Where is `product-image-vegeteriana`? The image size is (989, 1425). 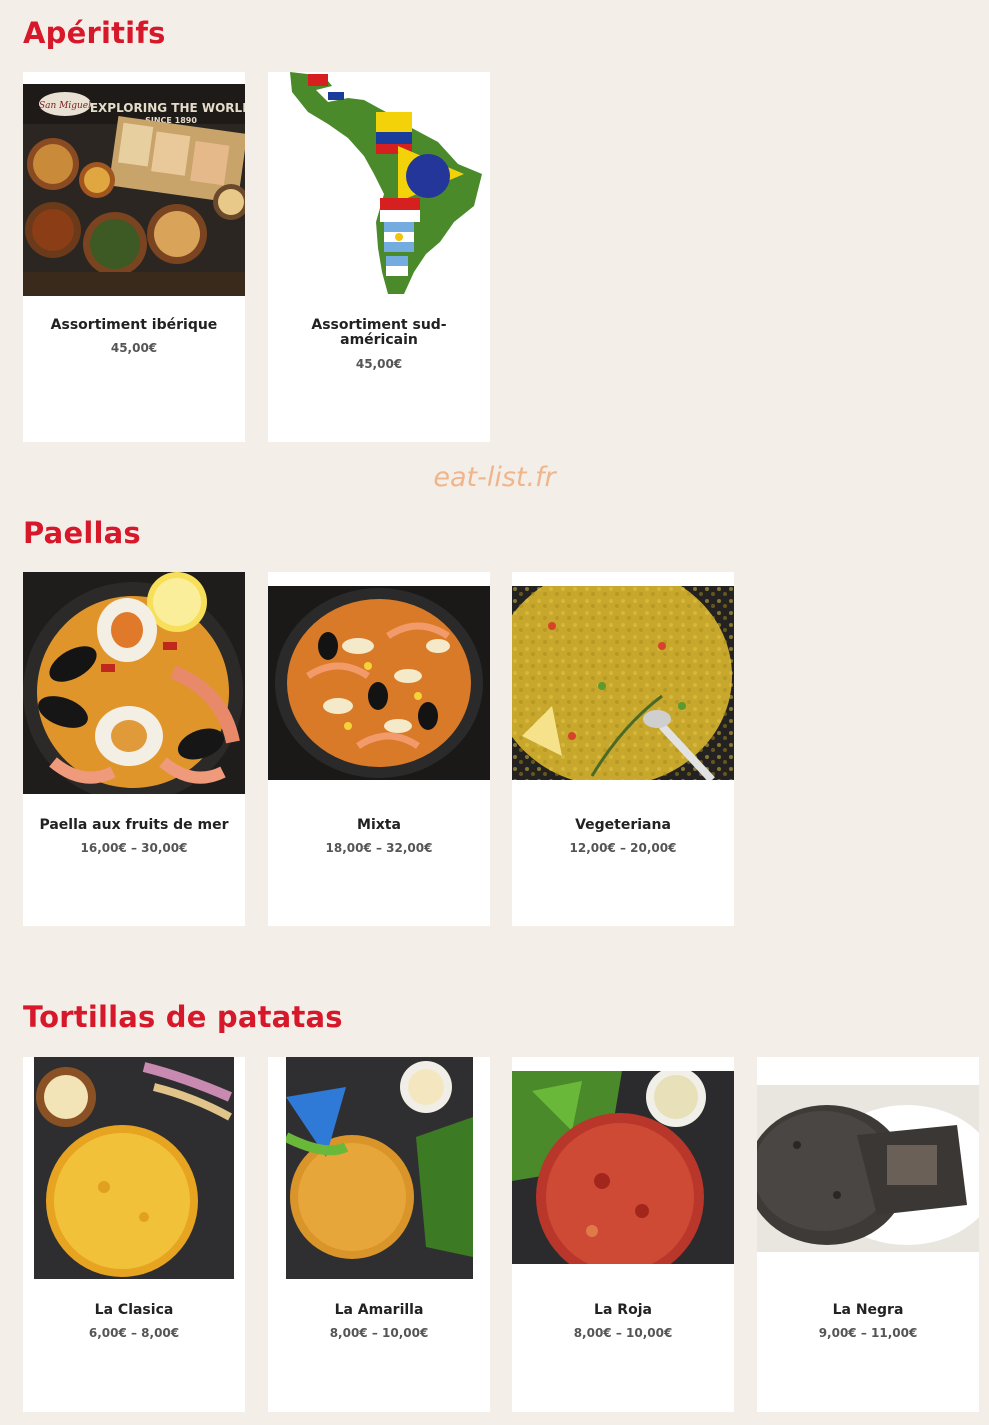
product-image-vegeteriana is located at coordinates (623, 683).